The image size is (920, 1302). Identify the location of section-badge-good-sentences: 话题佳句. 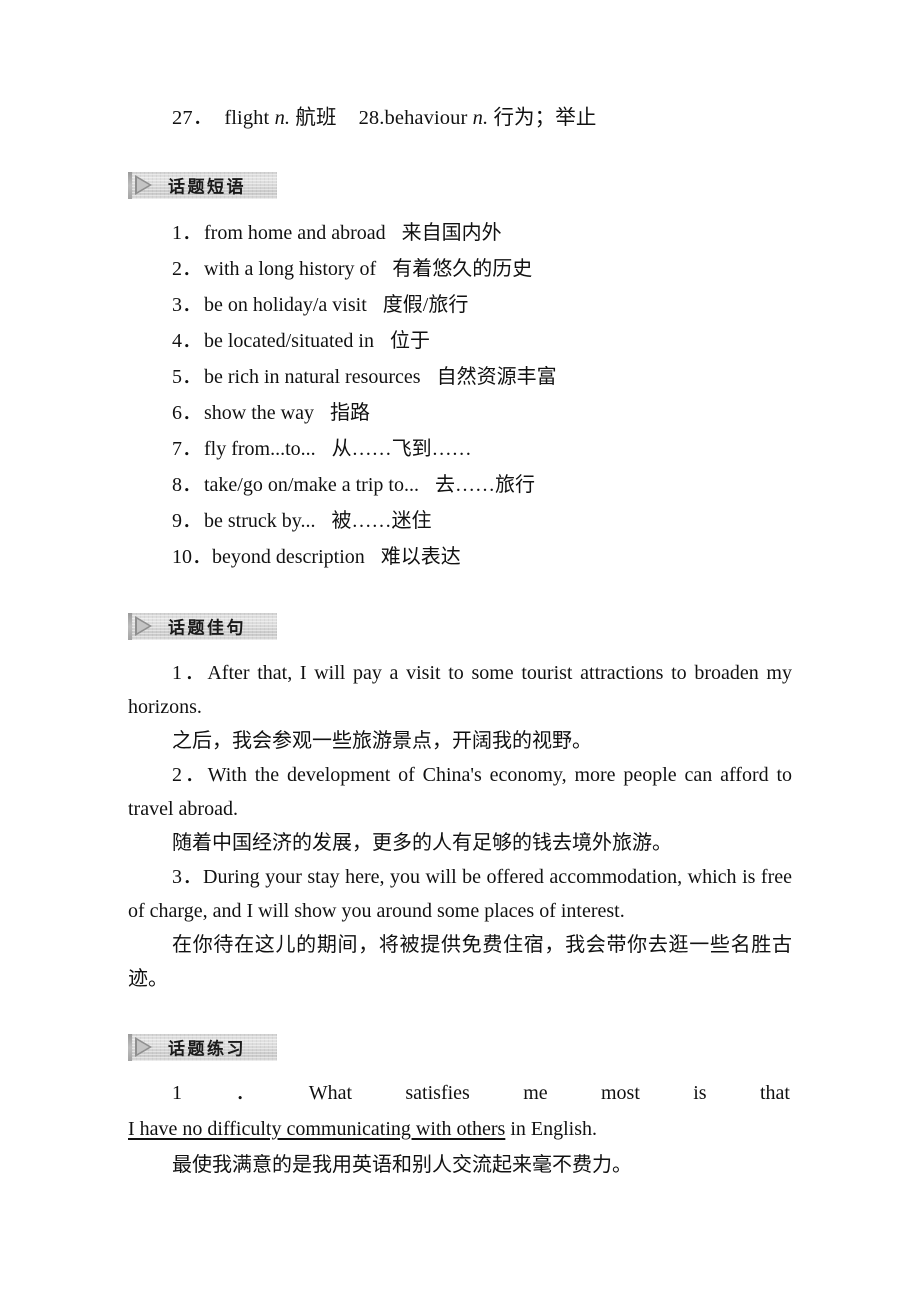
(202, 626).